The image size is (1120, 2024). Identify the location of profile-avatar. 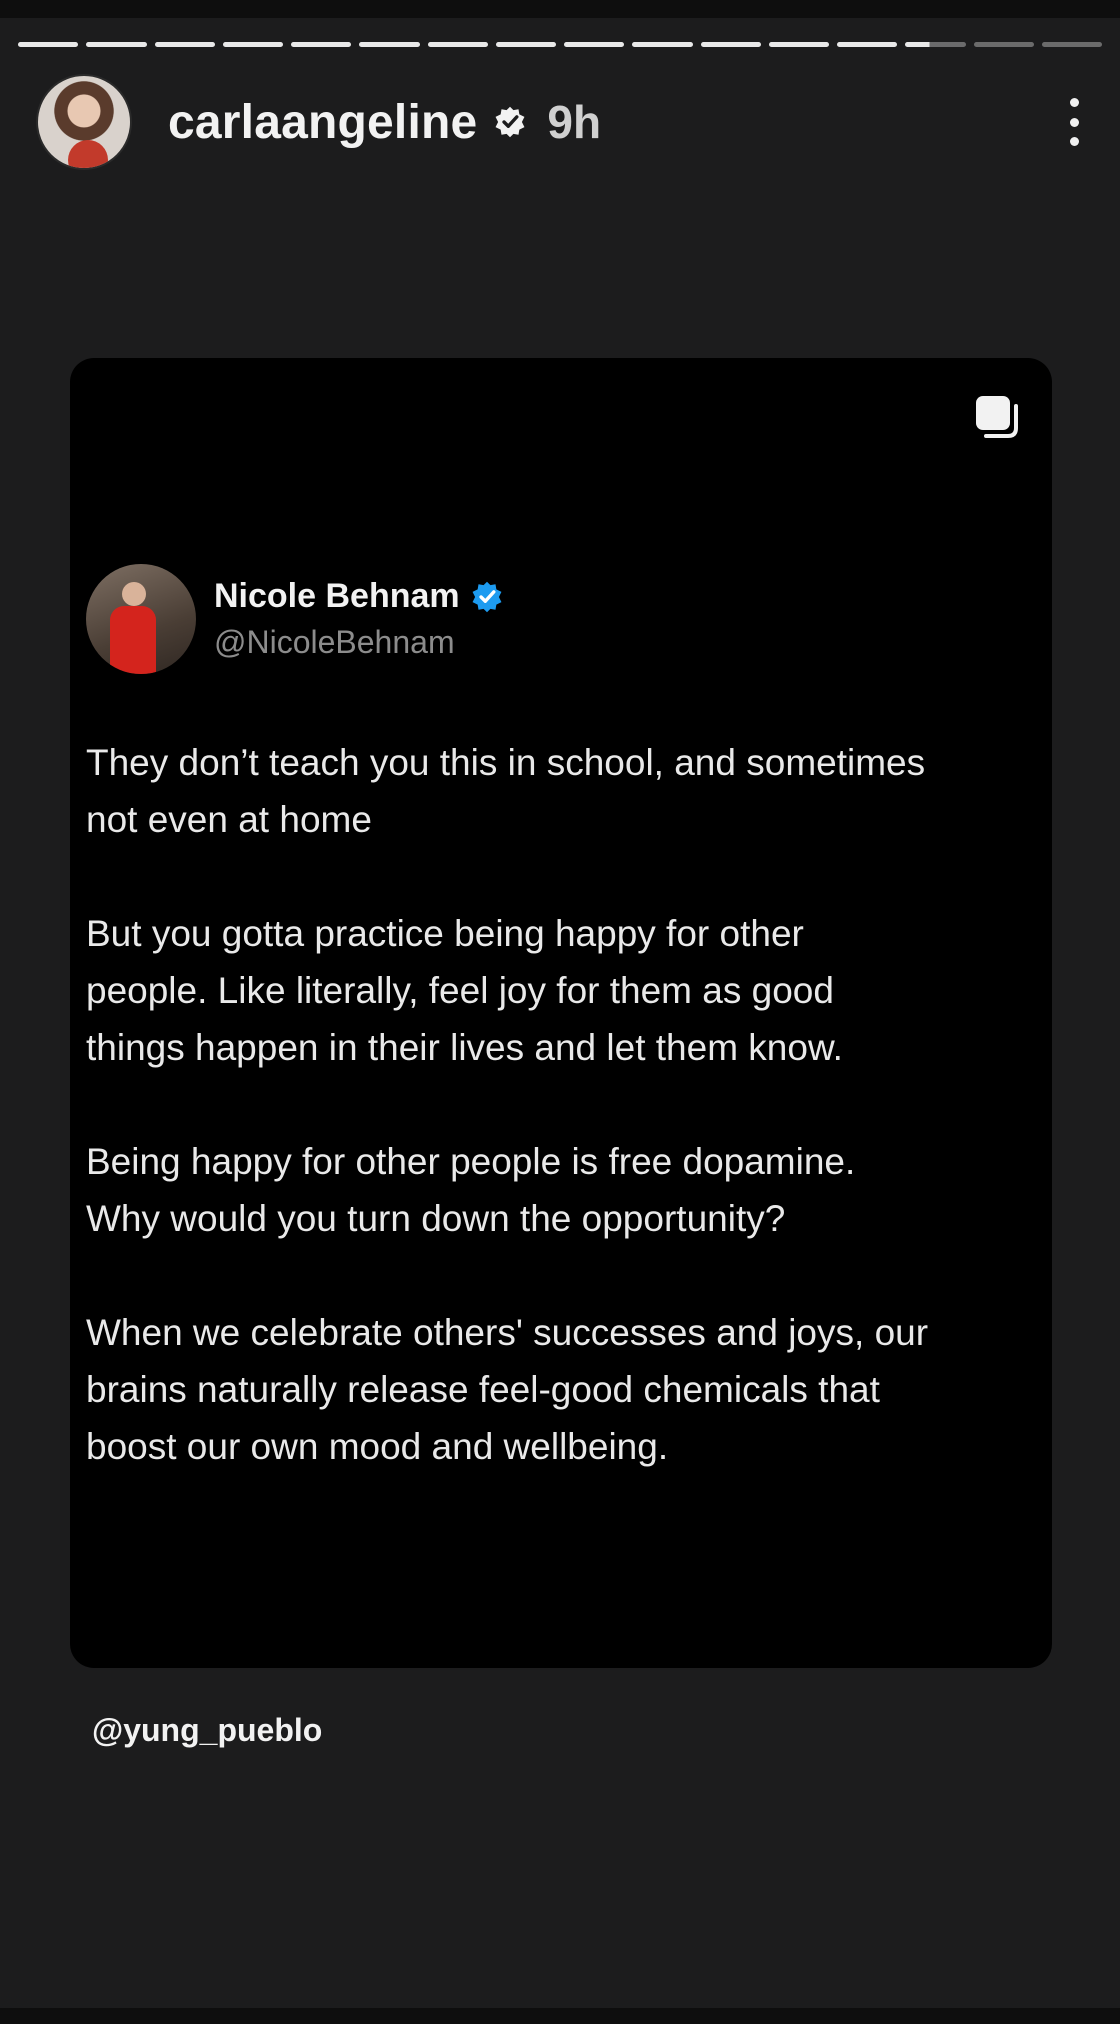
(84, 122).